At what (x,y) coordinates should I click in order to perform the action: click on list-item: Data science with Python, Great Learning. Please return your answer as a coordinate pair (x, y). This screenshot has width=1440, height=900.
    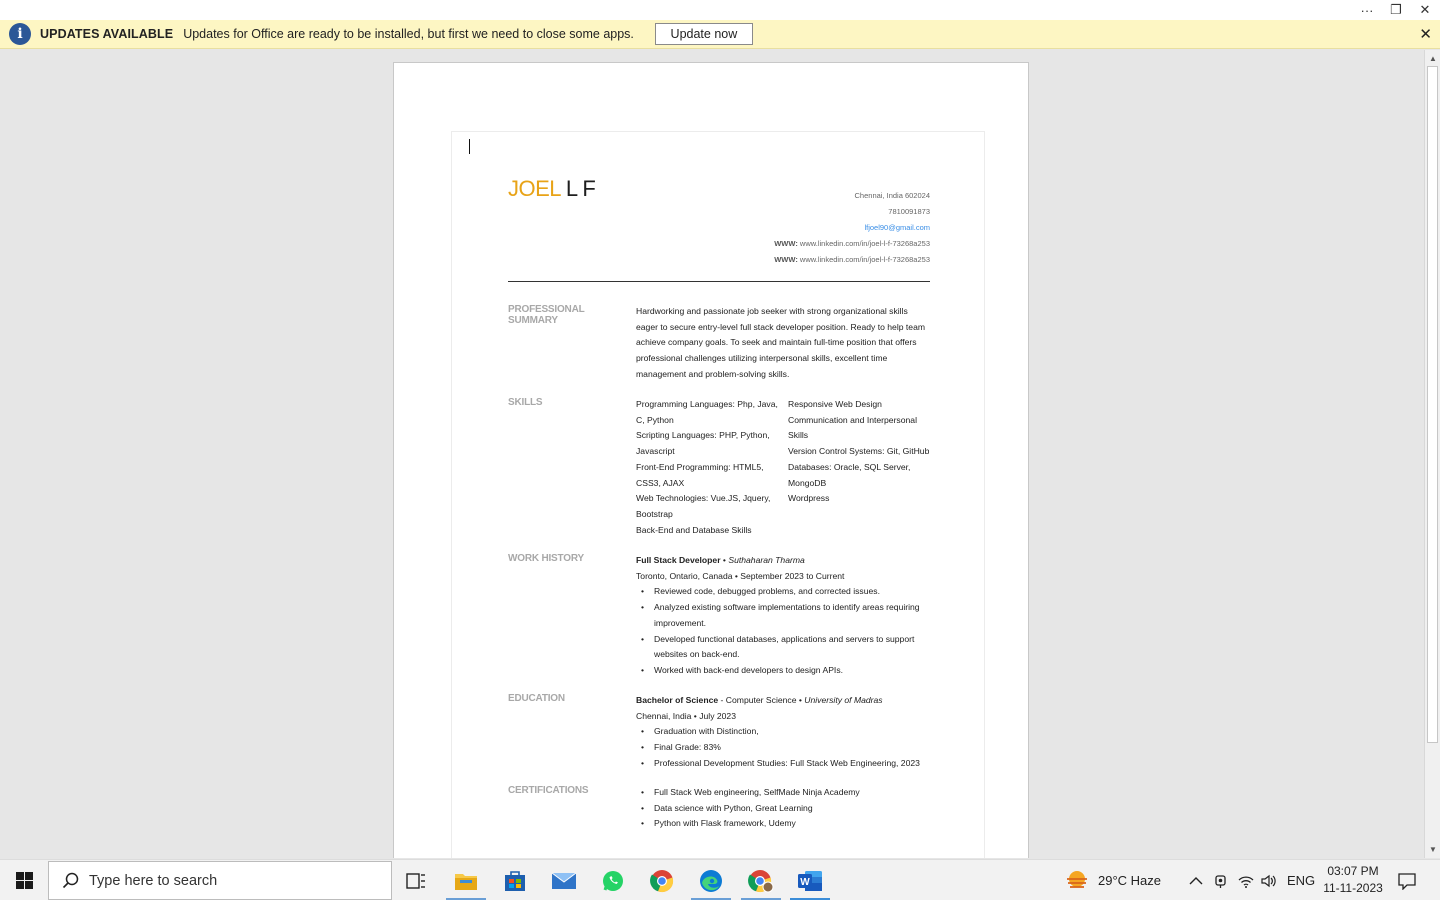
    Looking at the image, I should click on (783, 809).